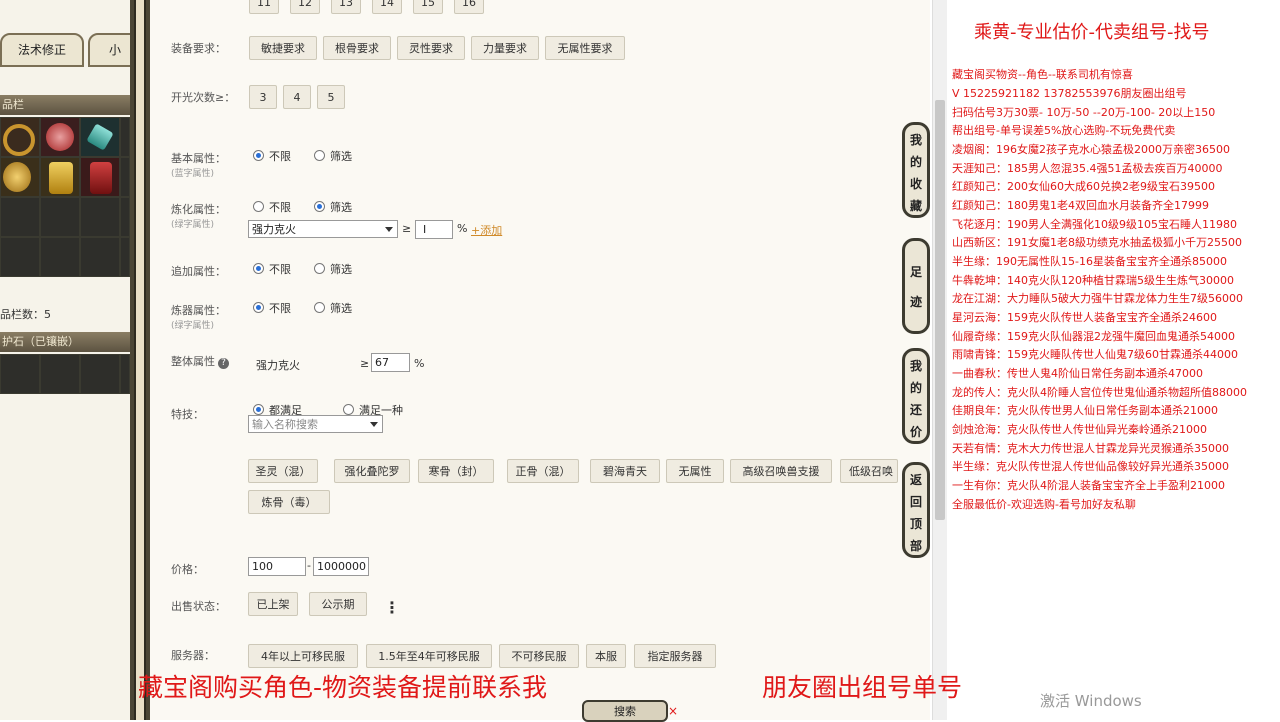  I want to click on close-icon: ×, so click(673, 711).